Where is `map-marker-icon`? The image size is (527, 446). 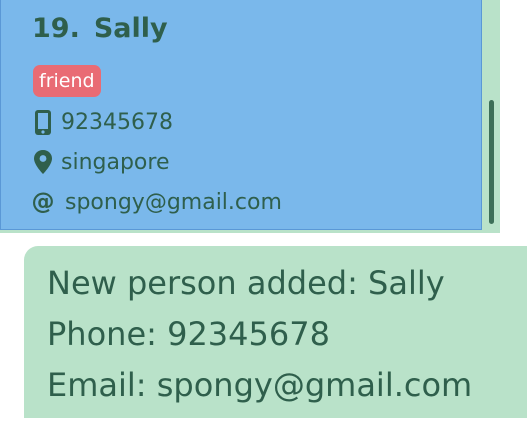
map-marker-icon is located at coordinates (43, 162).